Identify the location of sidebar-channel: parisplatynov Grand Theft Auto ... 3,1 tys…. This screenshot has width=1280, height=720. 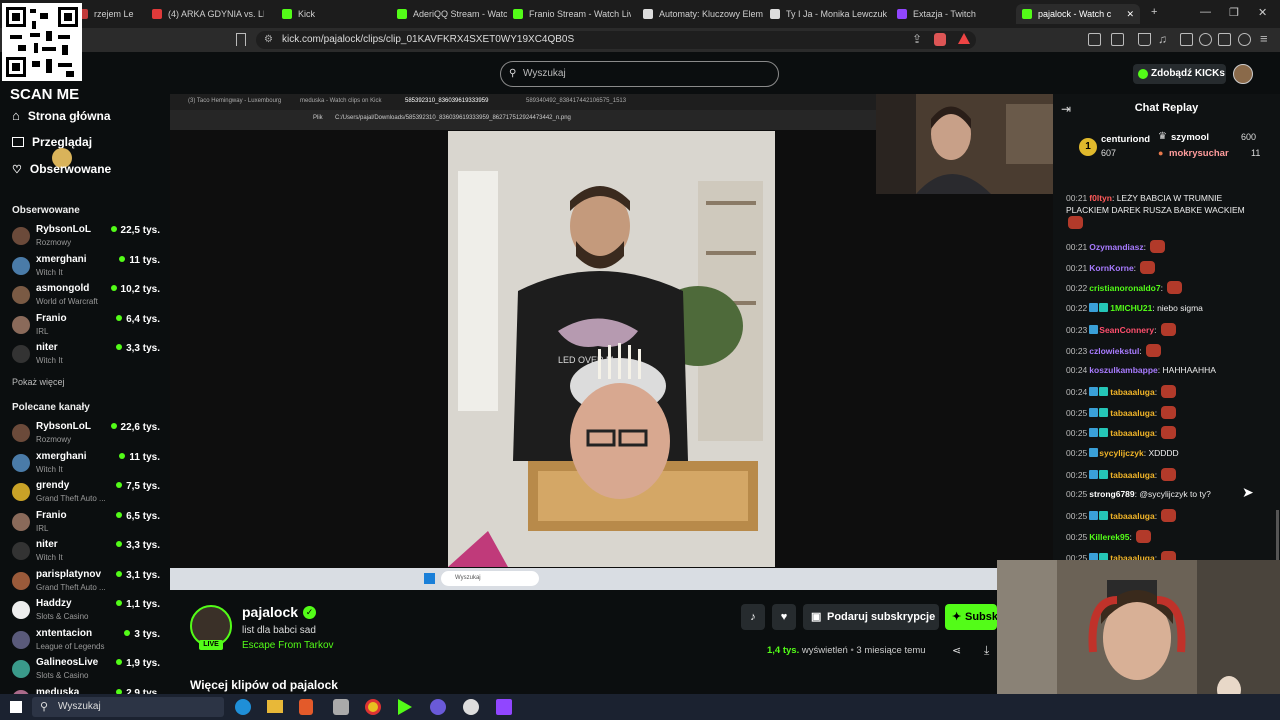
(86, 582).